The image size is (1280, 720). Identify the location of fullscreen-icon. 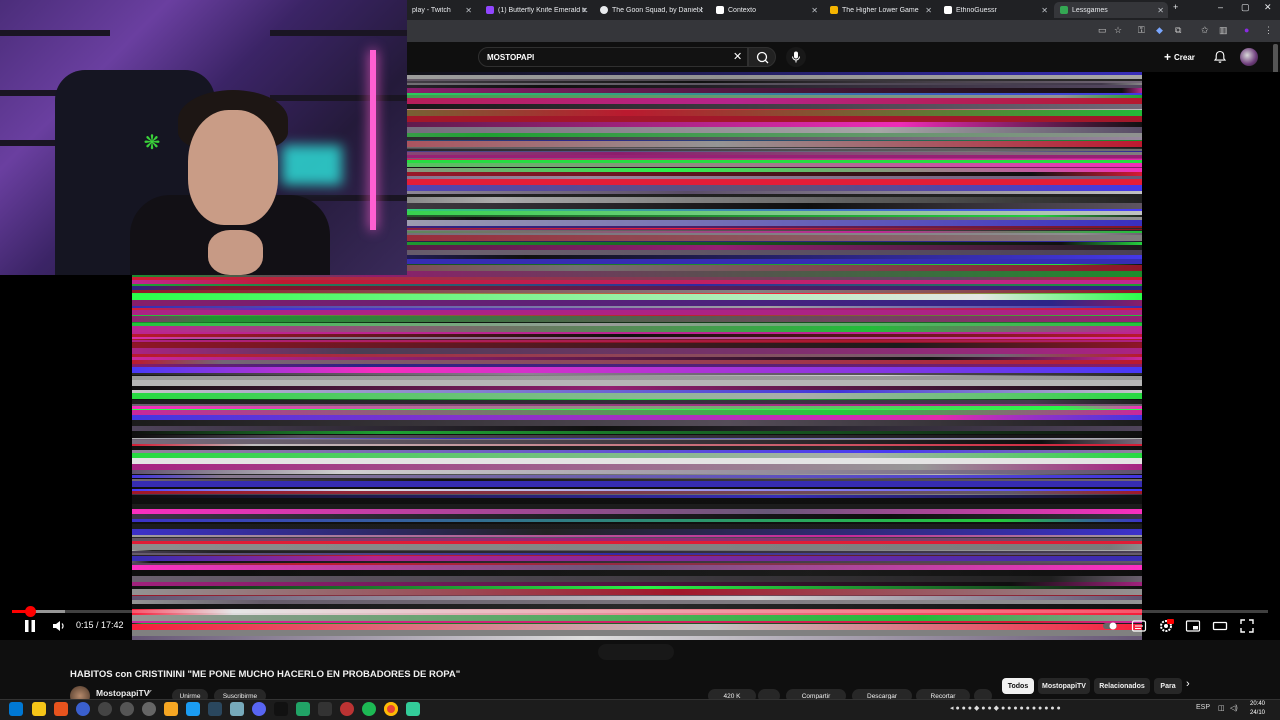
(1247, 626).